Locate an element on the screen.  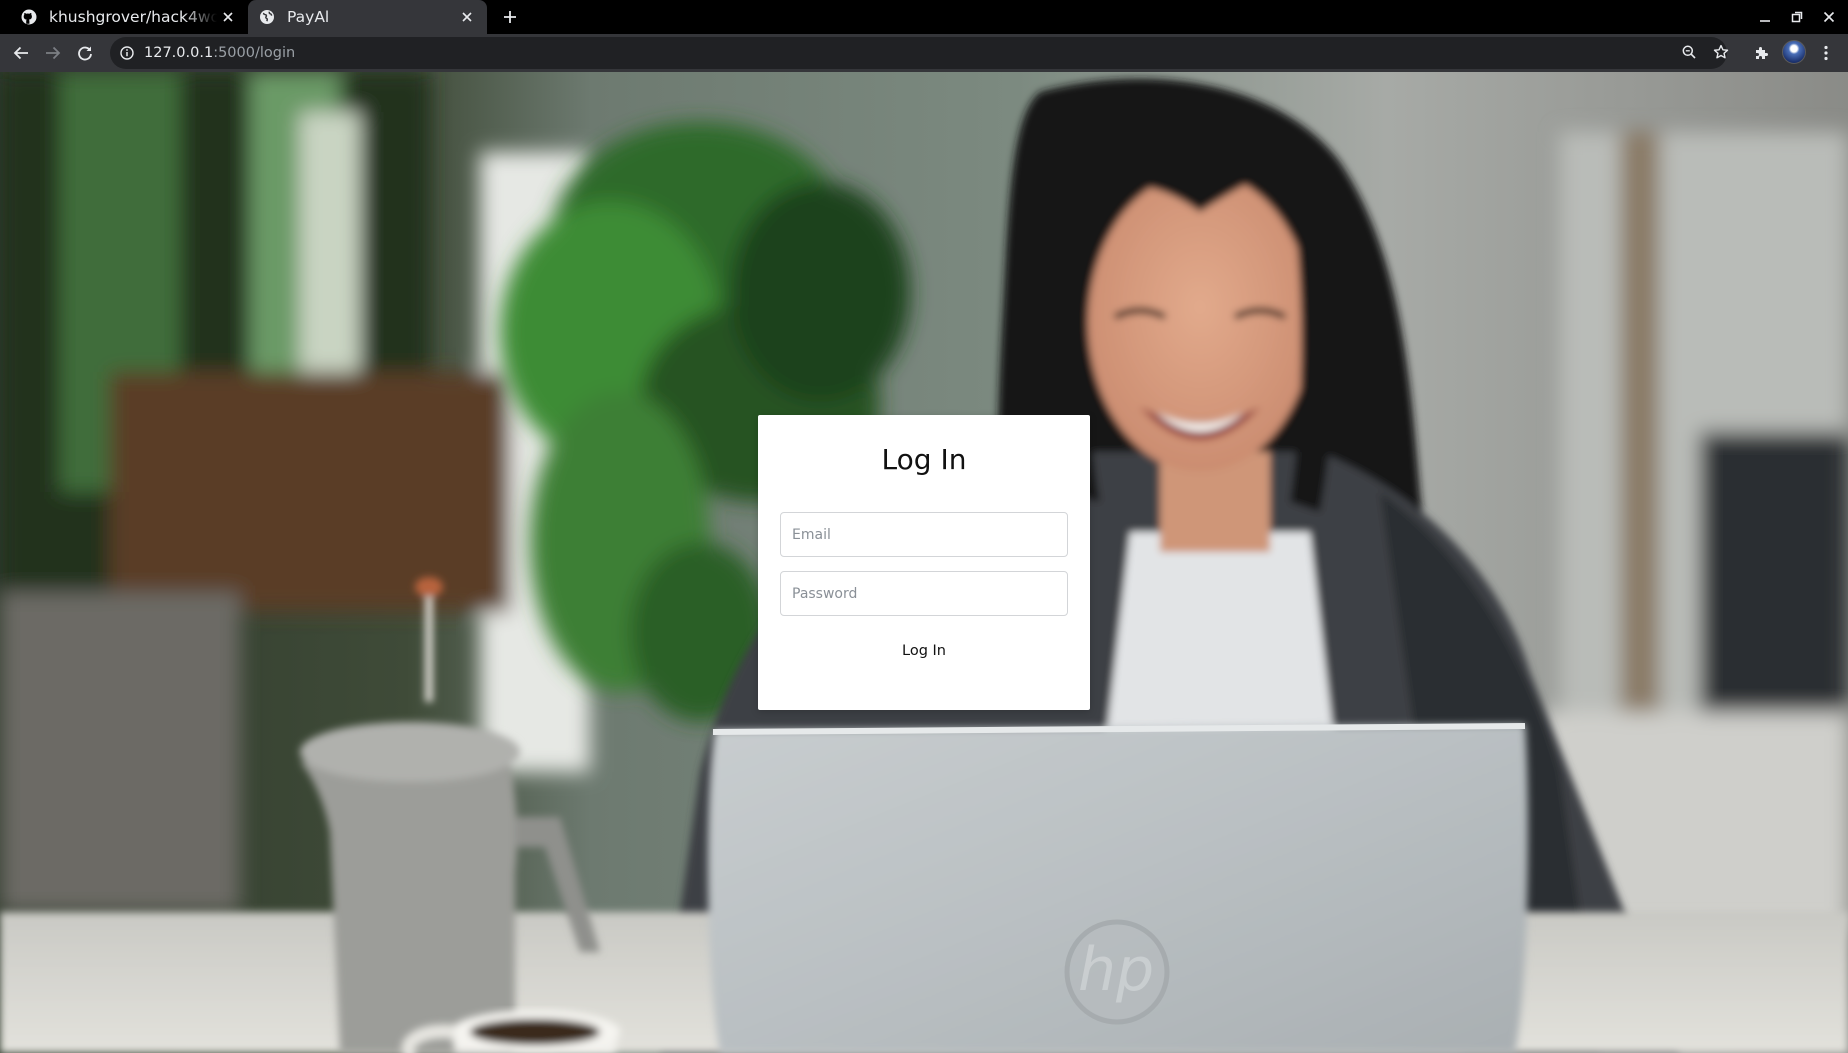
browser-toolbar: 127.0.0.1:5000/login is located at coordinates (924, 53).